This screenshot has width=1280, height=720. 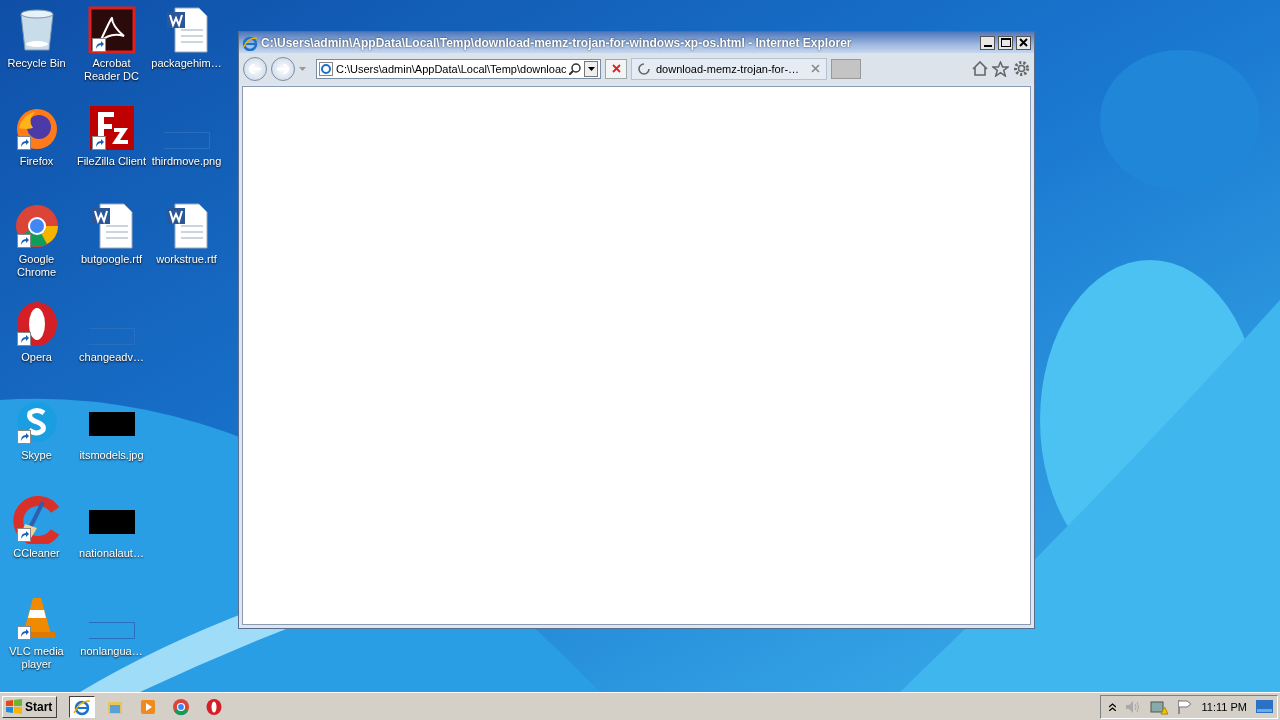 I want to click on dropdown-button, so click(x=591, y=68).